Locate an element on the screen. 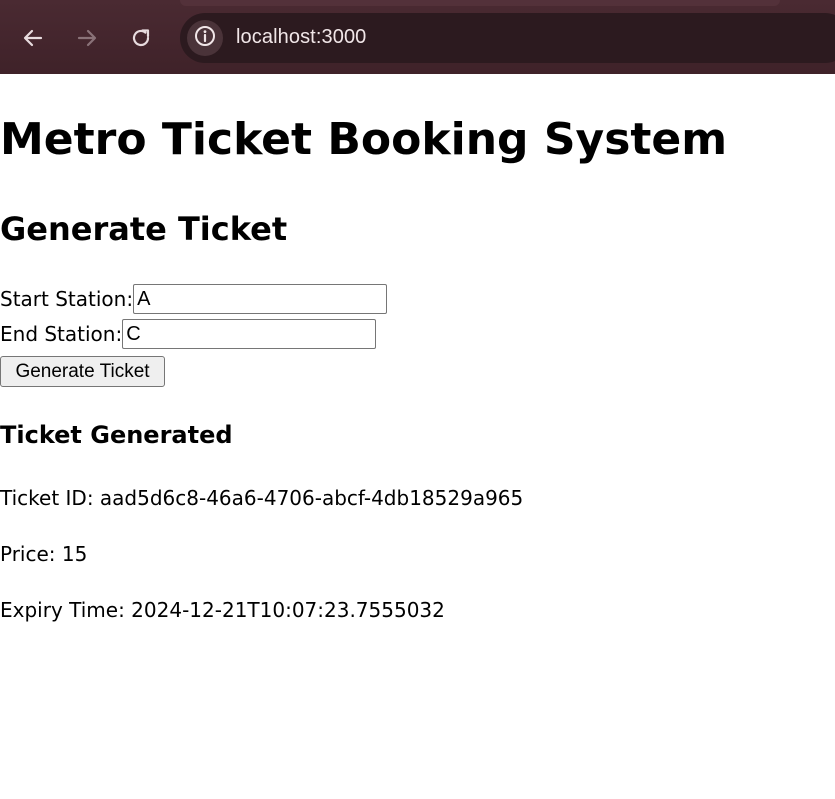 Image resolution: width=835 pixels, height=799 pixels. page-title: Metro Ticket Booking System is located at coordinates (364, 139).